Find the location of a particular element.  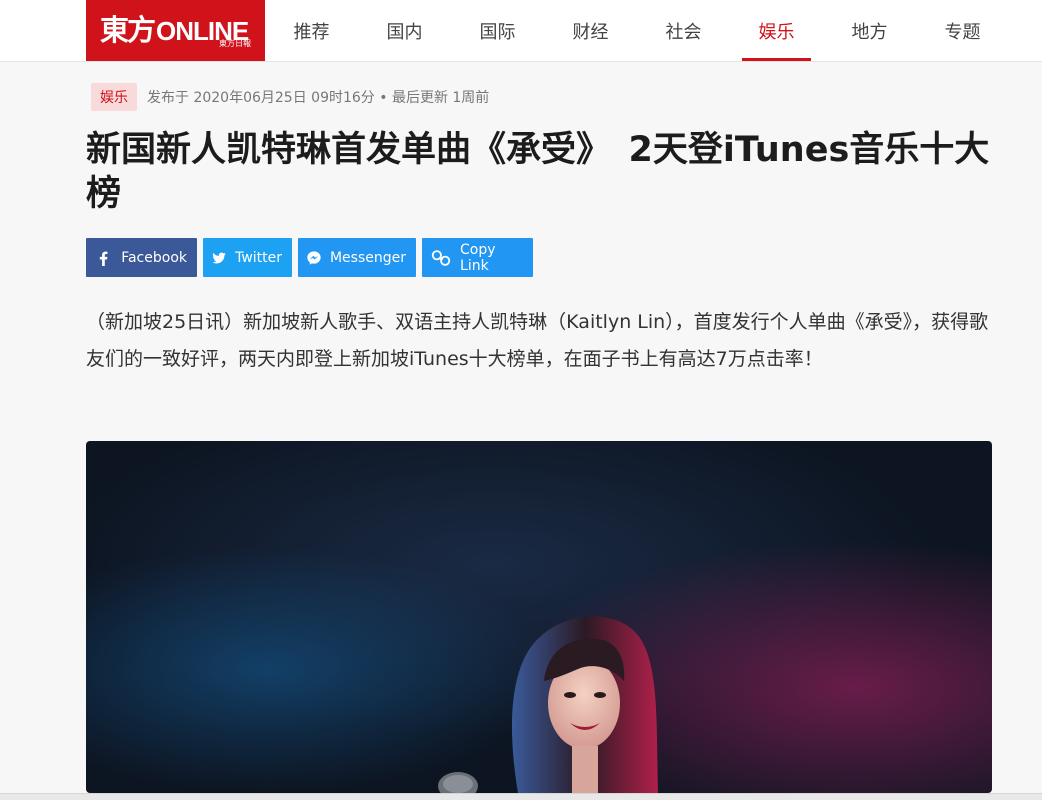

share-facebook-button: Facebook is located at coordinates (141, 257).